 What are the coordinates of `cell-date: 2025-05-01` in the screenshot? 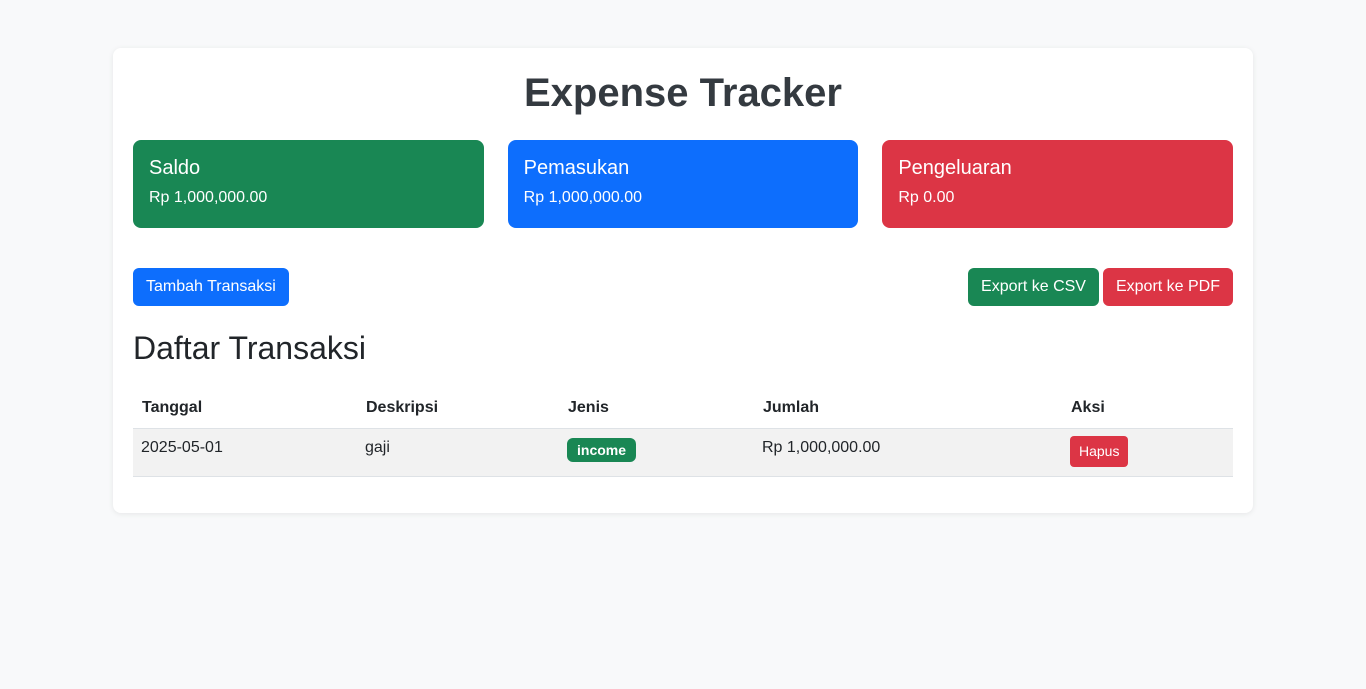 It's located at (245, 452).